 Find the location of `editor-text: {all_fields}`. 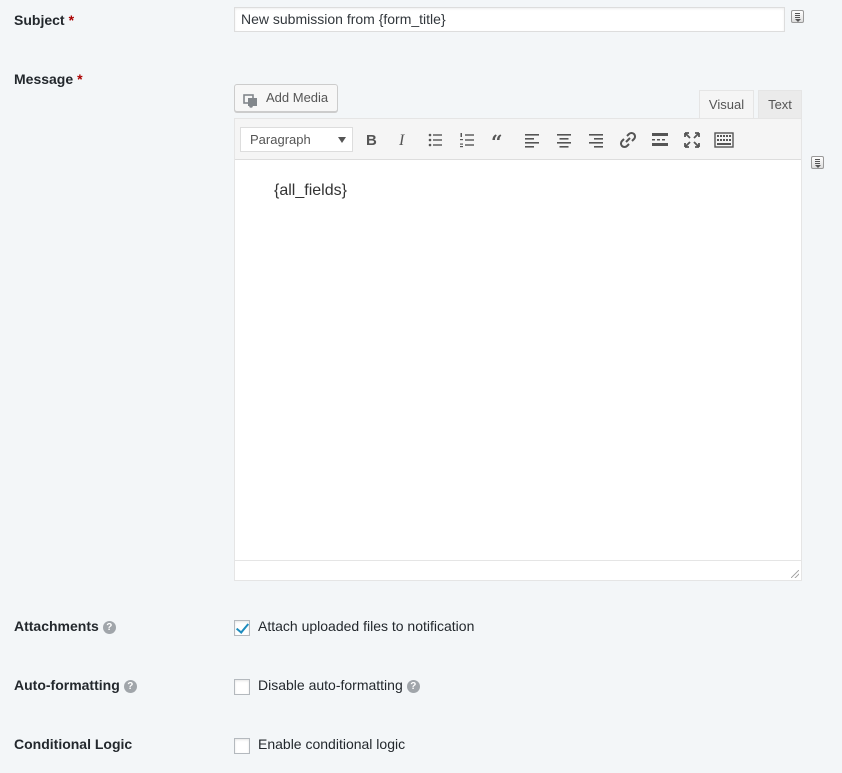

editor-text: {all_fields} is located at coordinates (310, 190).